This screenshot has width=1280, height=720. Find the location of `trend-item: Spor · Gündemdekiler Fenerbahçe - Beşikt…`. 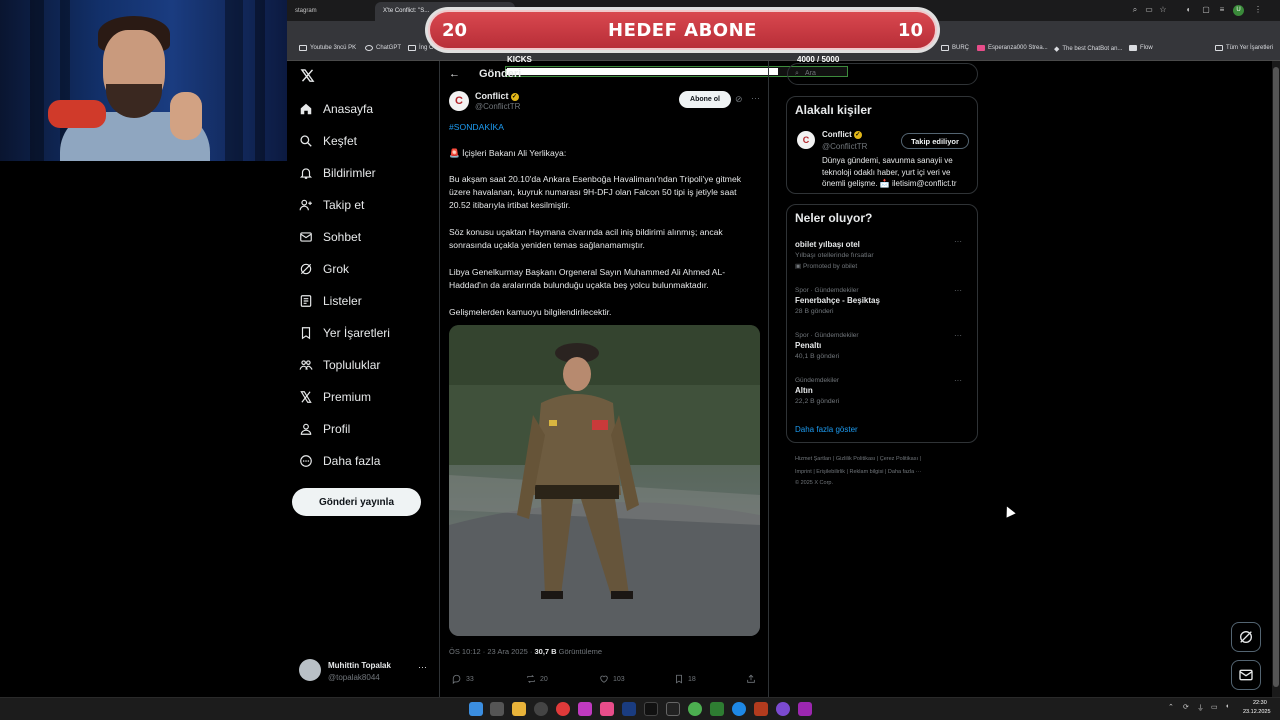

trend-item: Spor · Gündemdekiler Fenerbahçe - Beşikt… is located at coordinates (882, 300).